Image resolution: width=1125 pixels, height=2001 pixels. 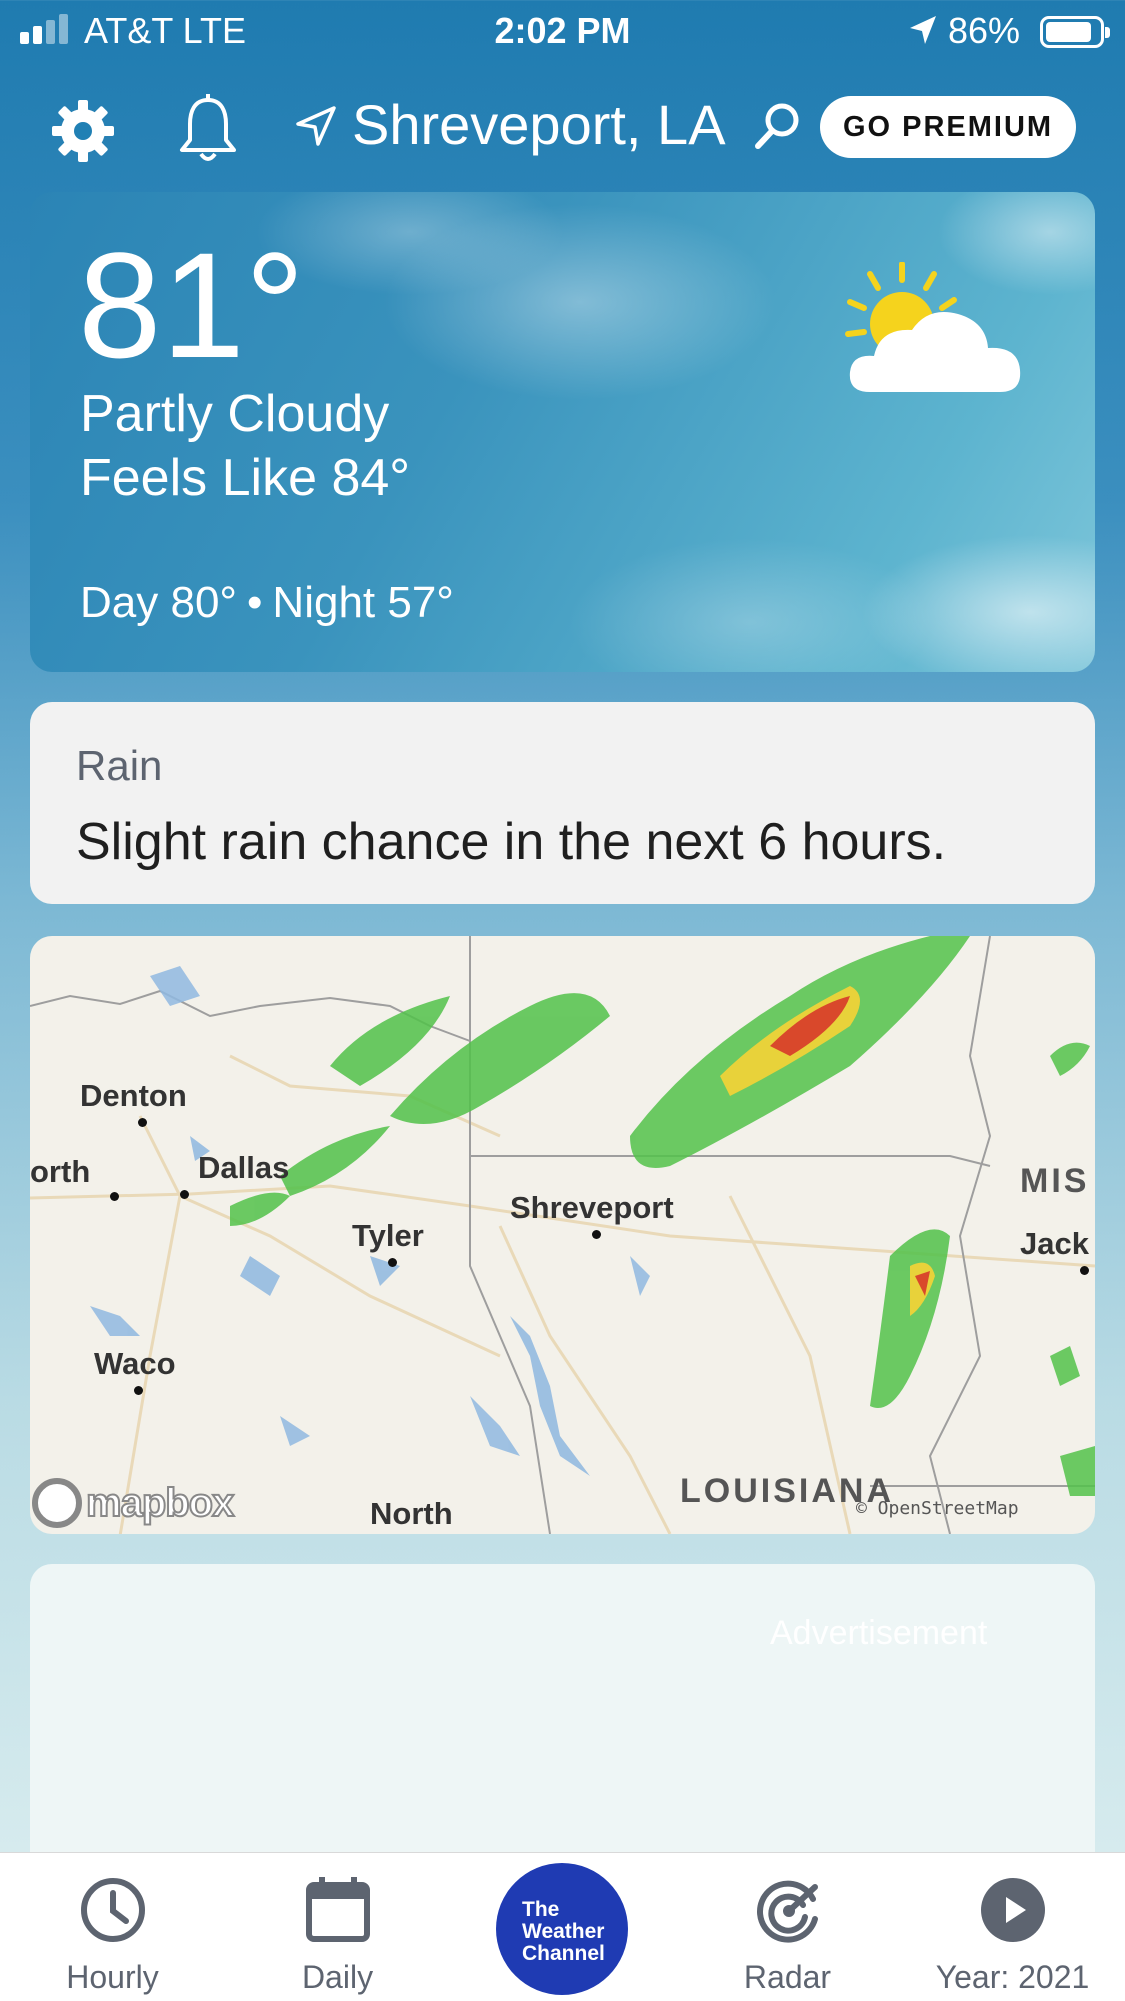 I want to click on map-city-label: Dallas, so click(x=244, y=1167).